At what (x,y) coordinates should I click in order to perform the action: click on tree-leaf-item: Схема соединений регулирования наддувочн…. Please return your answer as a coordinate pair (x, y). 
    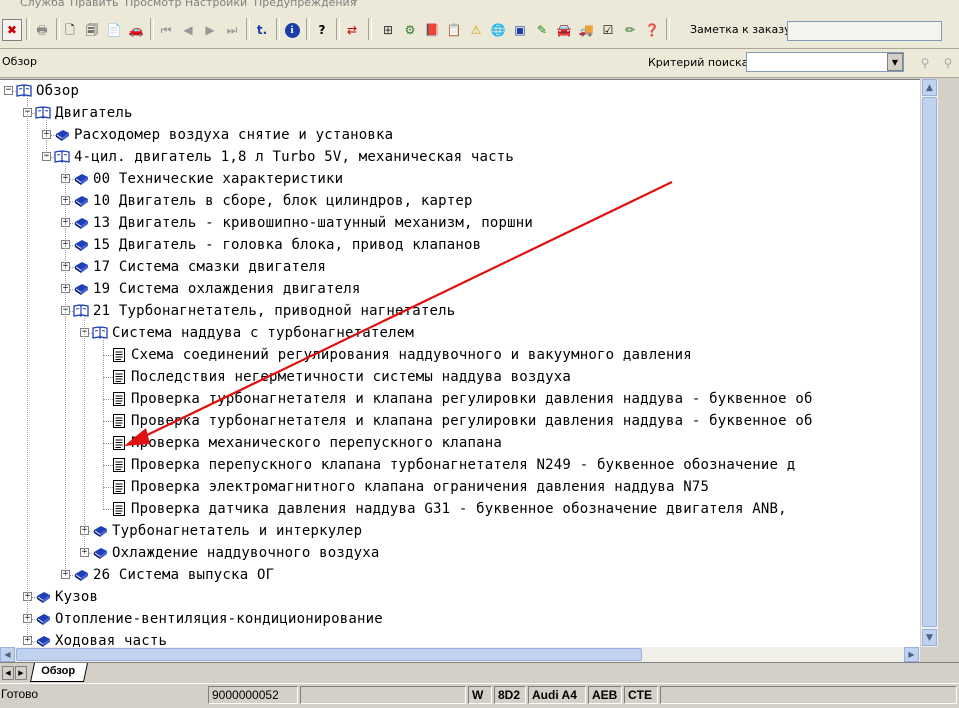
    Looking at the image, I should click on (460, 355).